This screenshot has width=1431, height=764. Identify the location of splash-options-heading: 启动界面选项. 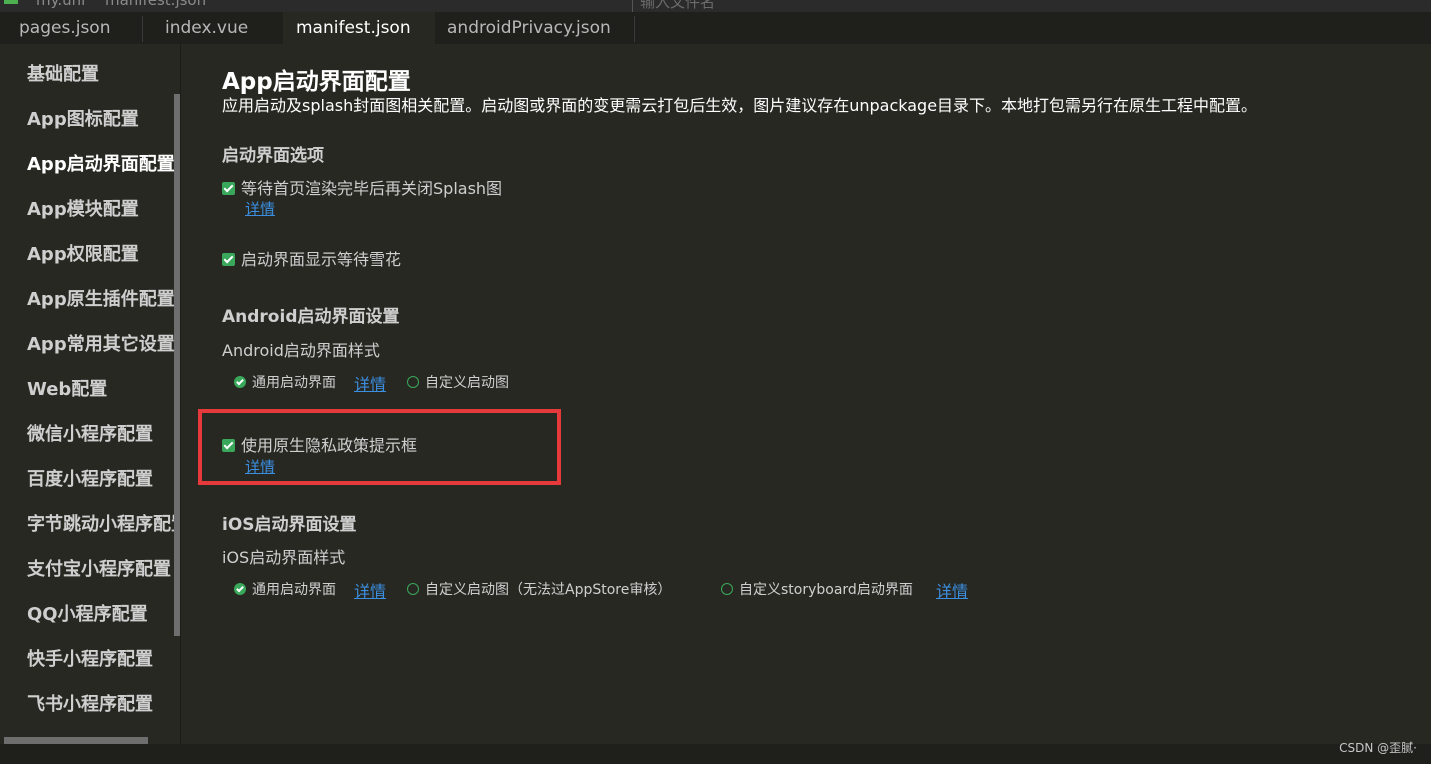
(273, 156).